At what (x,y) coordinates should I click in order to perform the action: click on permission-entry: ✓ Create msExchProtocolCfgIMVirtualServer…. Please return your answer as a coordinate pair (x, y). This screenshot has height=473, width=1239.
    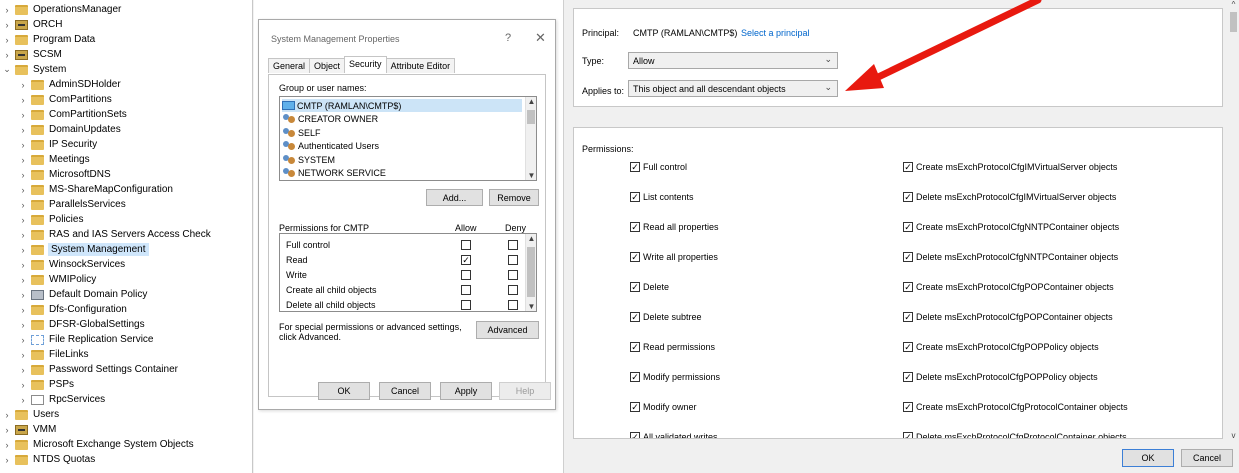
    Looking at the image, I should click on (1010, 167).